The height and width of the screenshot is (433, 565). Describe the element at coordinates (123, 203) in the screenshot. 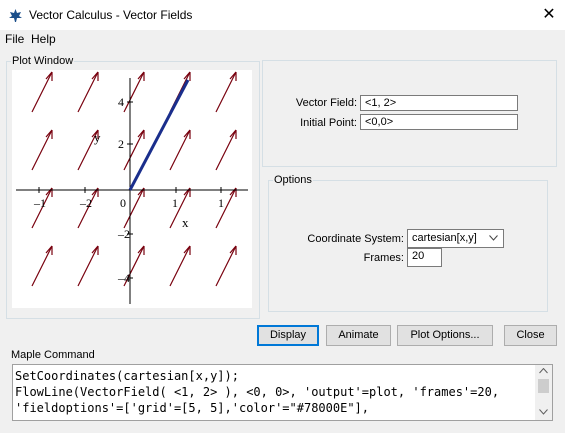

I see `x-tick-label: 0` at that location.